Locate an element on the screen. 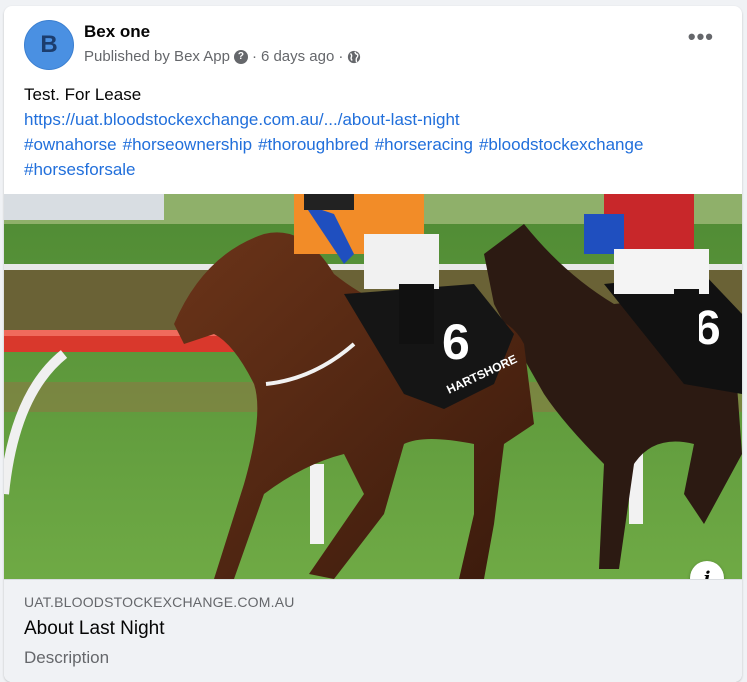 The image size is (747, 682). globe-icon is located at coordinates (354, 57).